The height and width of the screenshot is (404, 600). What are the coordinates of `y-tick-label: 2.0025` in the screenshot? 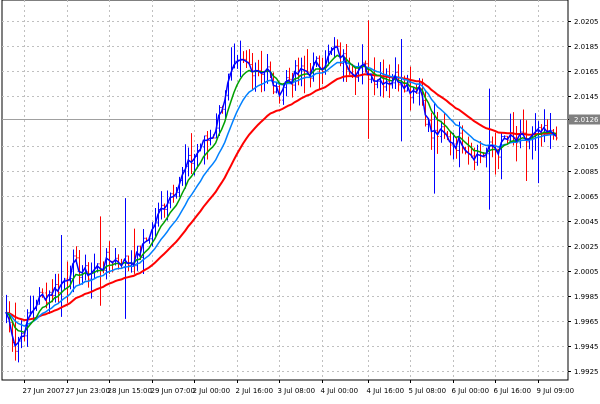 It's located at (586, 247).